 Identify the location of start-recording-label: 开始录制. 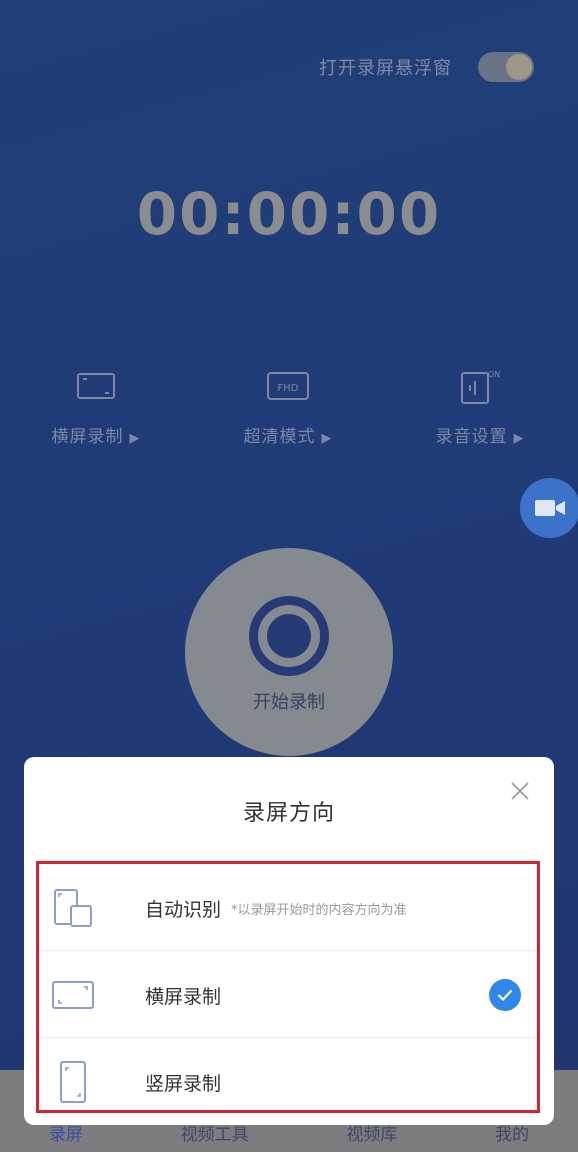
(289, 702).